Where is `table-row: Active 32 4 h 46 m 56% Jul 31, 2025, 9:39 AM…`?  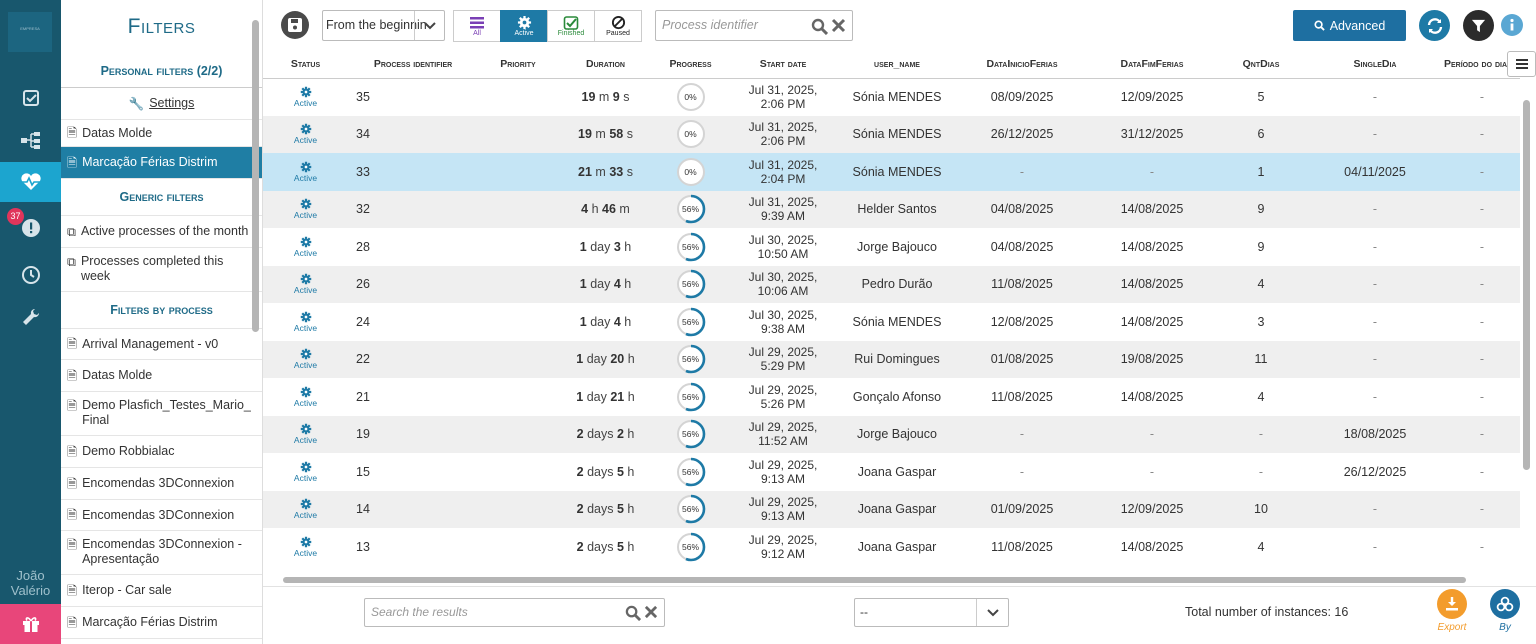
table-row: Active 32 4 h 46 m 56% Jul 31, 2025, 9:39 AM… is located at coordinates (891, 209).